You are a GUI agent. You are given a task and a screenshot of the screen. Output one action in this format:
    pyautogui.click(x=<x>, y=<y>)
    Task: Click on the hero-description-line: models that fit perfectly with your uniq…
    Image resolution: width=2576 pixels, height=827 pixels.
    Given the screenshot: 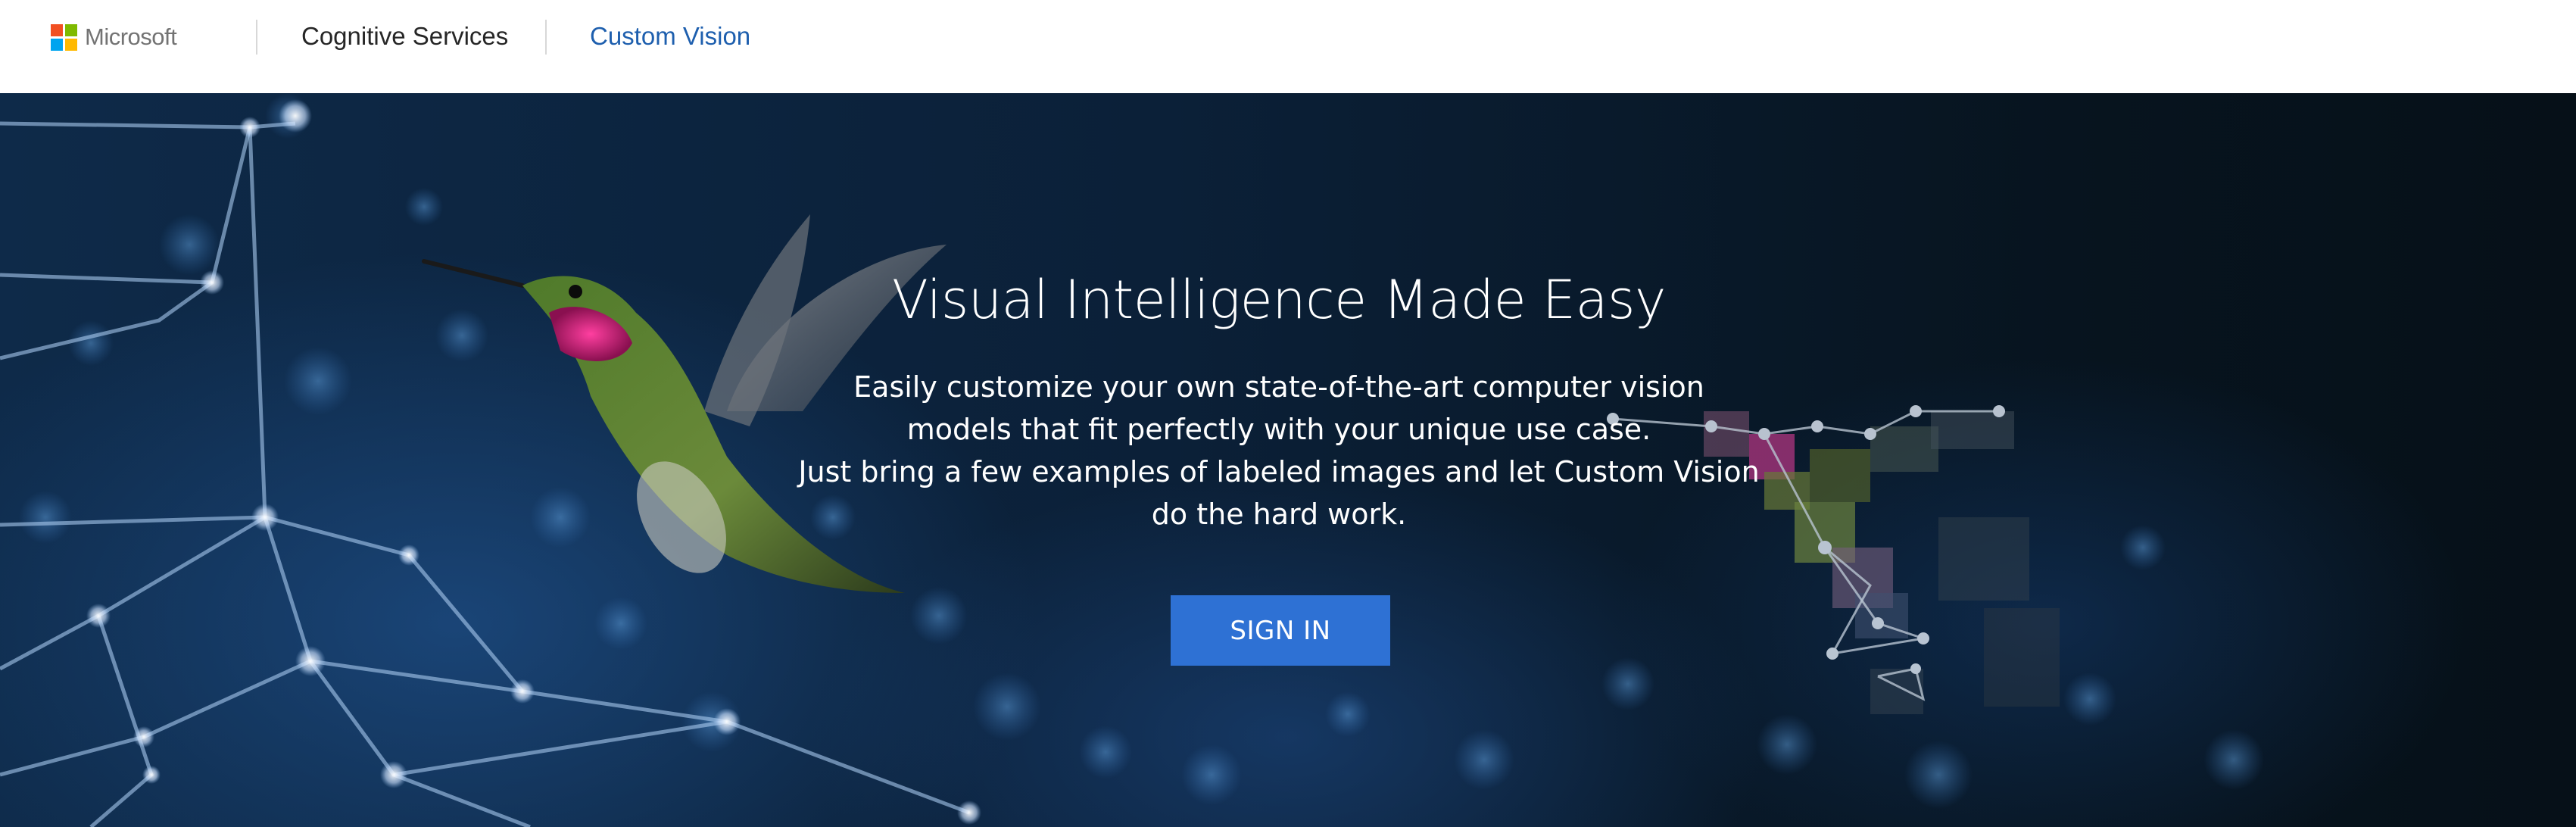 What is the action you would take?
    pyautogui.click(x=1278, y=429)
    